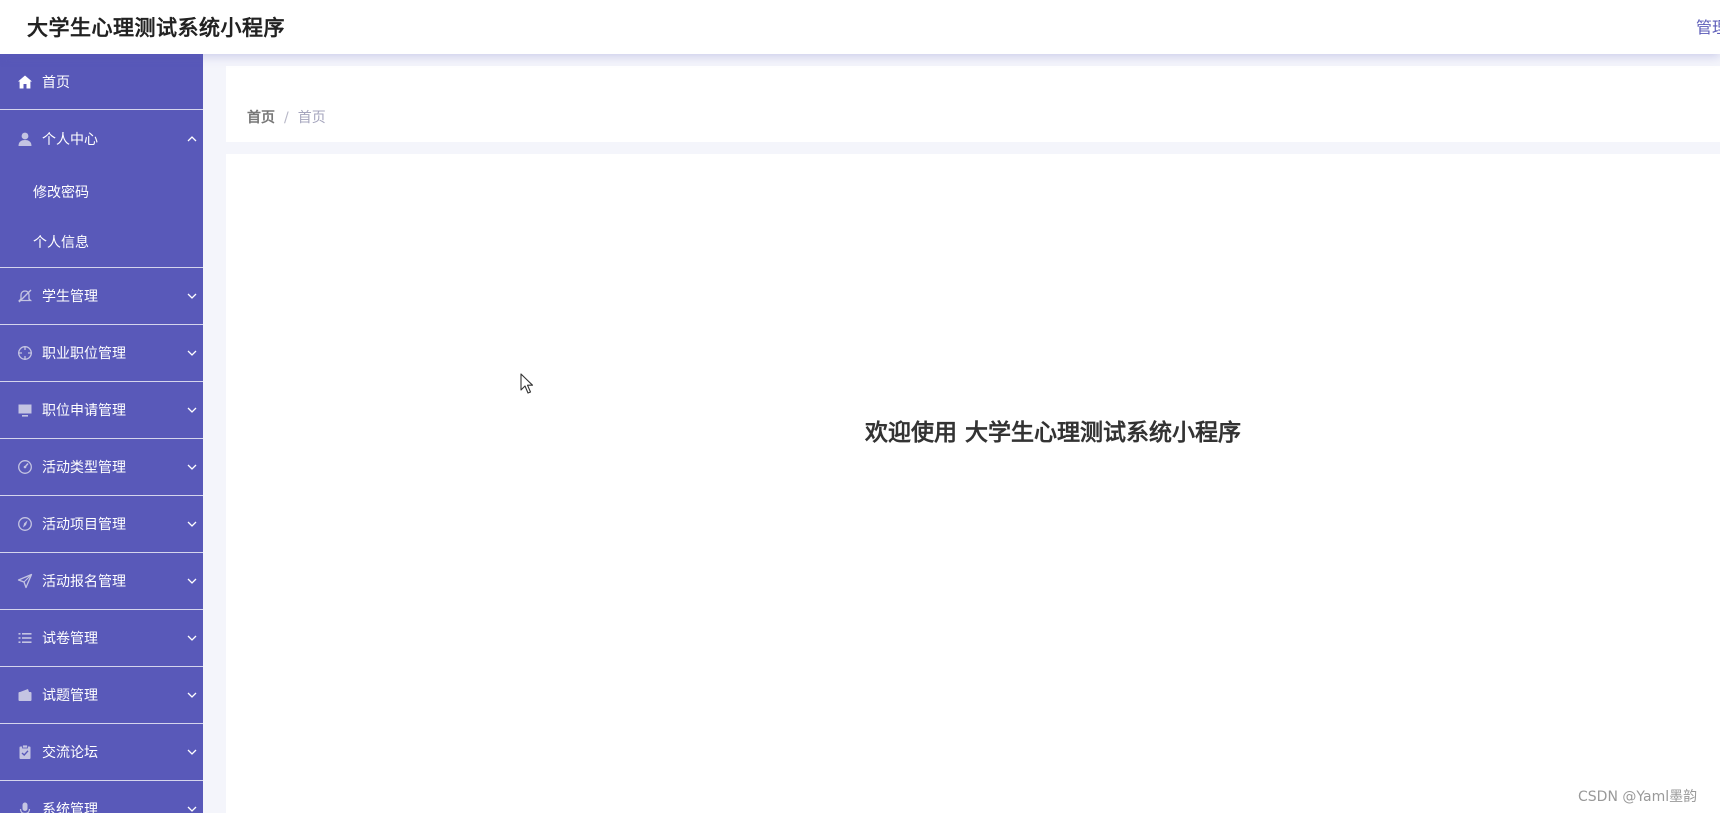  I want to click on sidebar-item-label: 活动报名管理, so click(84, 582).